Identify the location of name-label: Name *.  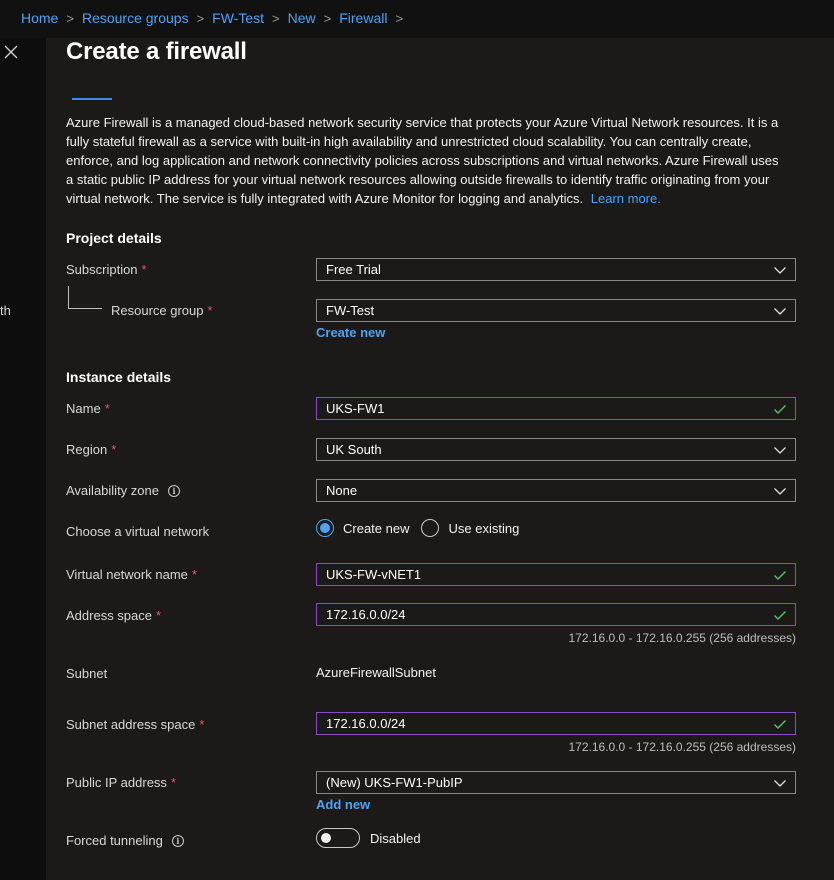
(88, 408).